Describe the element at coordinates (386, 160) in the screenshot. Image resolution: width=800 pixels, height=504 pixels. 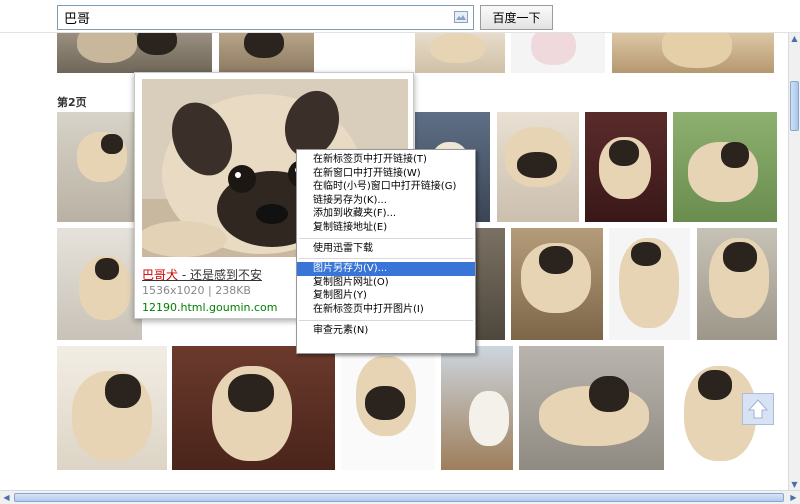
I see `menu-open-link-new-tab: 在新标签页中打开链接(T)` at that location.